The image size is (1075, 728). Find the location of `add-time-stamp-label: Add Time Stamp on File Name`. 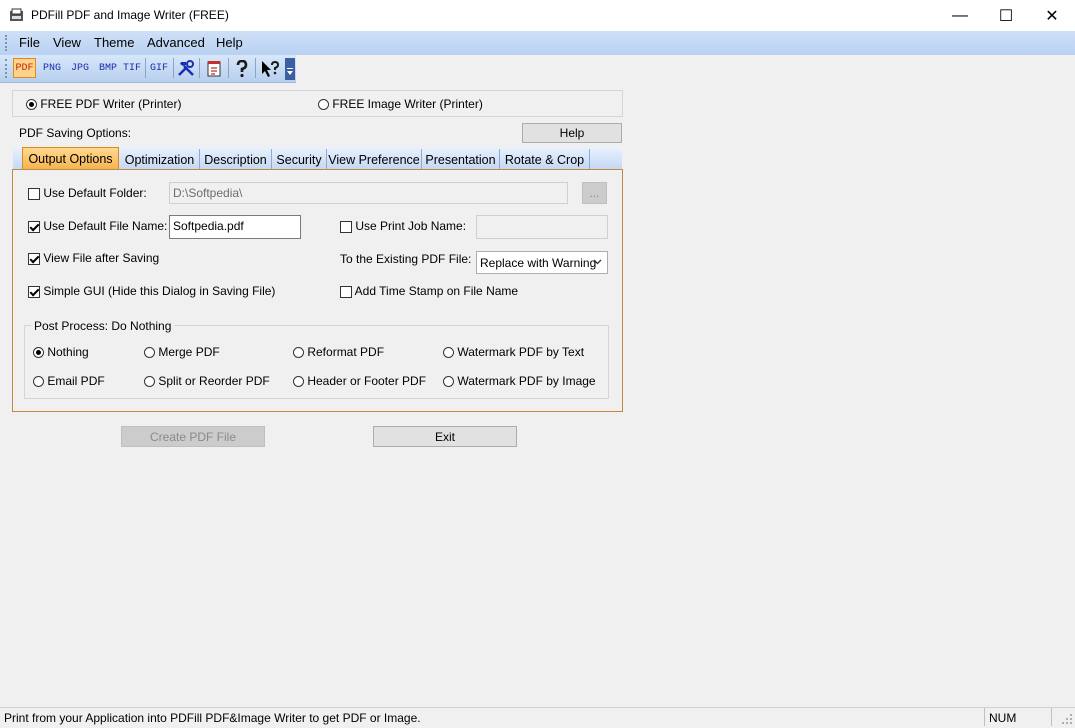

add-time-stamp-label: Add Time Stamp on File Name is located at coordinates (436, 291).